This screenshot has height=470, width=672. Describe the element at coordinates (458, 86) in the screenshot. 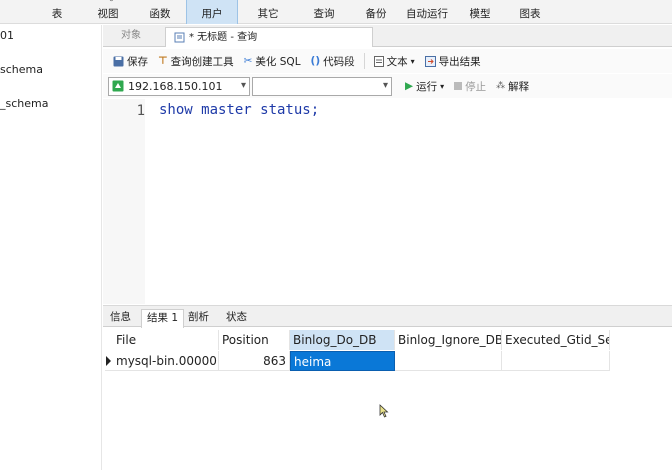

I see `stop-icon` at that location.